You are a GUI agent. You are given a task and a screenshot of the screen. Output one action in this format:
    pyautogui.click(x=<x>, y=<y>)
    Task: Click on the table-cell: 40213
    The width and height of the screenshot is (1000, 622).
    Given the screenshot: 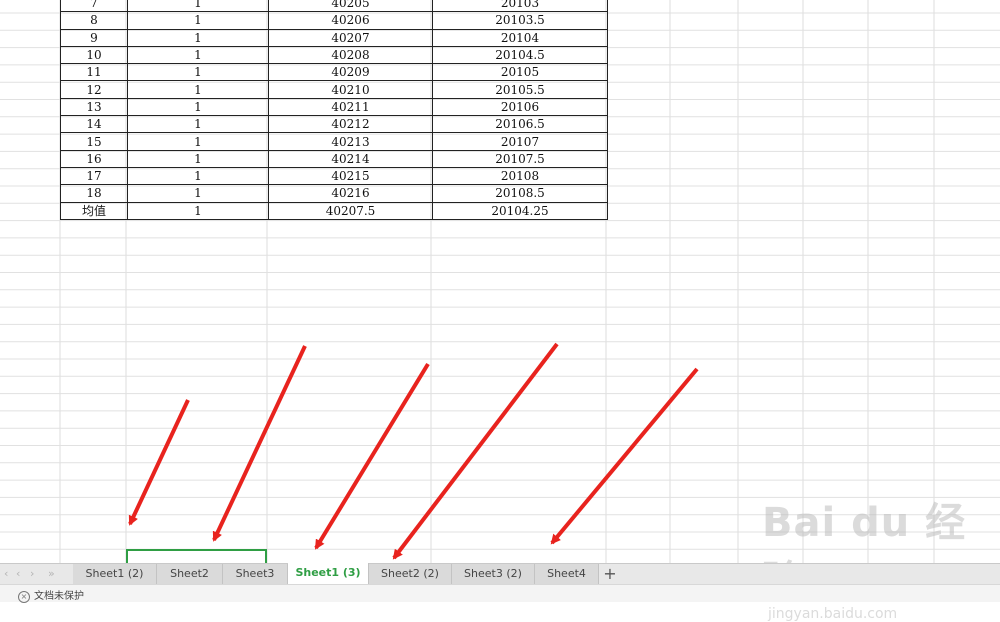 What is the action you would take?
    pyautogui.click(x=350, y=141)
    